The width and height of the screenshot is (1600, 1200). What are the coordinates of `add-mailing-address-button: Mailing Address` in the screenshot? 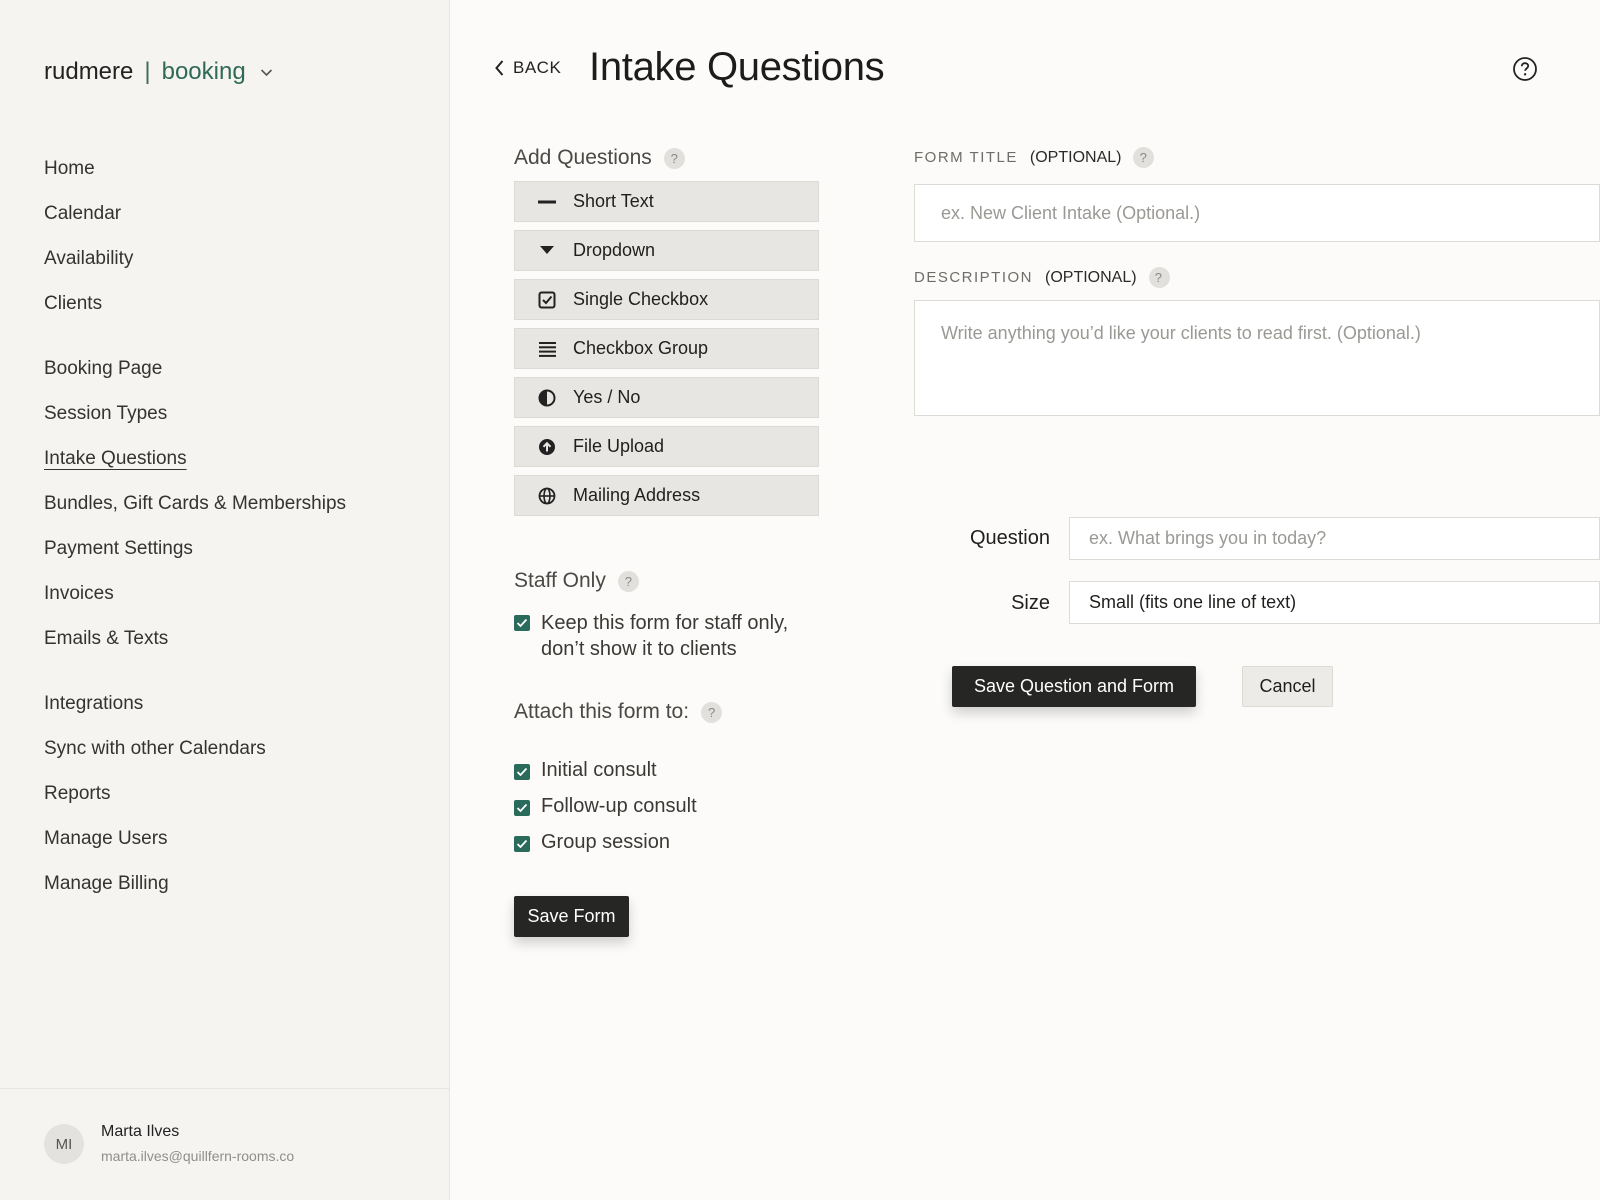 It's located at (666, 495).